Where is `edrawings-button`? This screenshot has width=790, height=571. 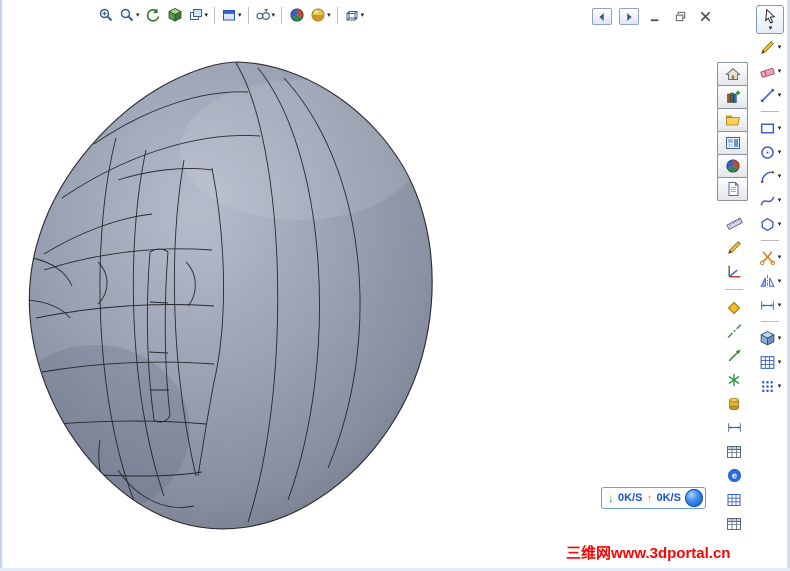 edrawings-button is located at coordinates (734, 475).